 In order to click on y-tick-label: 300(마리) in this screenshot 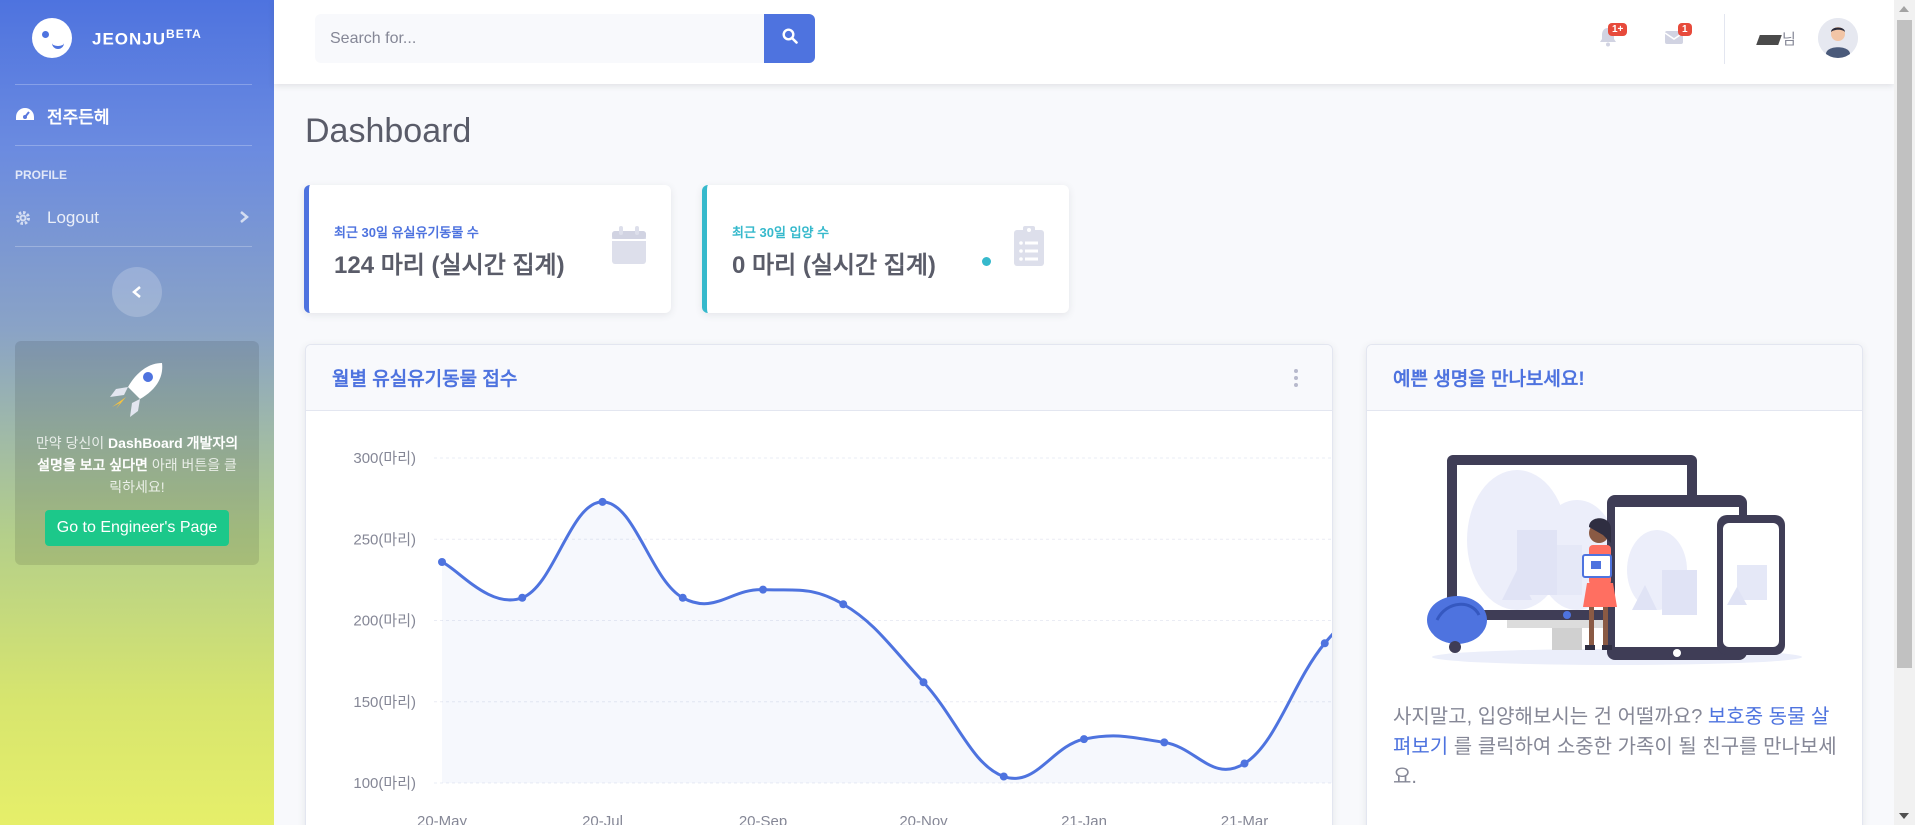, I will do `click(384, 458)`.